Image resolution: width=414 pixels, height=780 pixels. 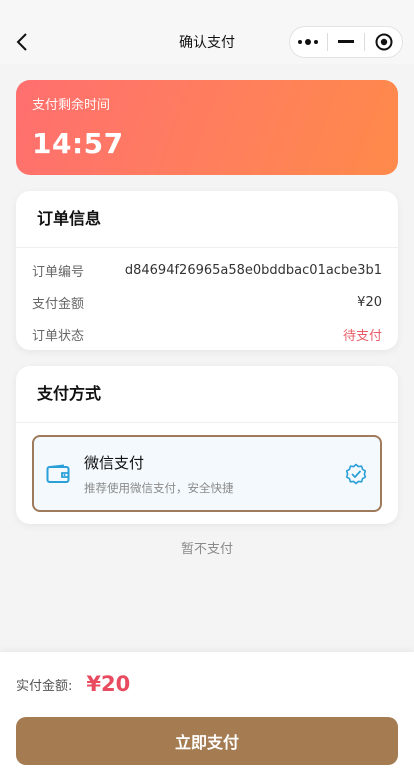 I want to click on wechat-pay-desc: 推荐使用微信支付，安全快捷, so click(x=159, y=487).